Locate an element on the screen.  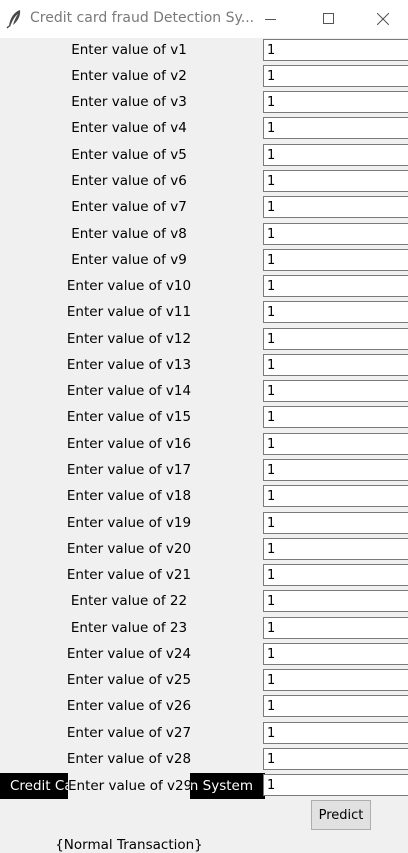
minimize-button is located at coordinates (271, 19).